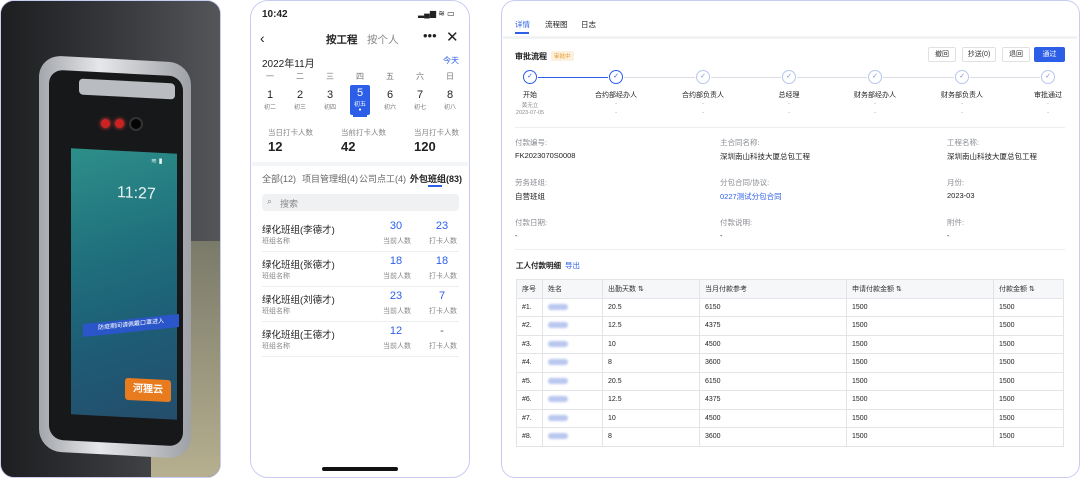  Describe the element at coordinates (556, 24) in the screenshot. I see `tab-flowchart: 流程图` at that location.